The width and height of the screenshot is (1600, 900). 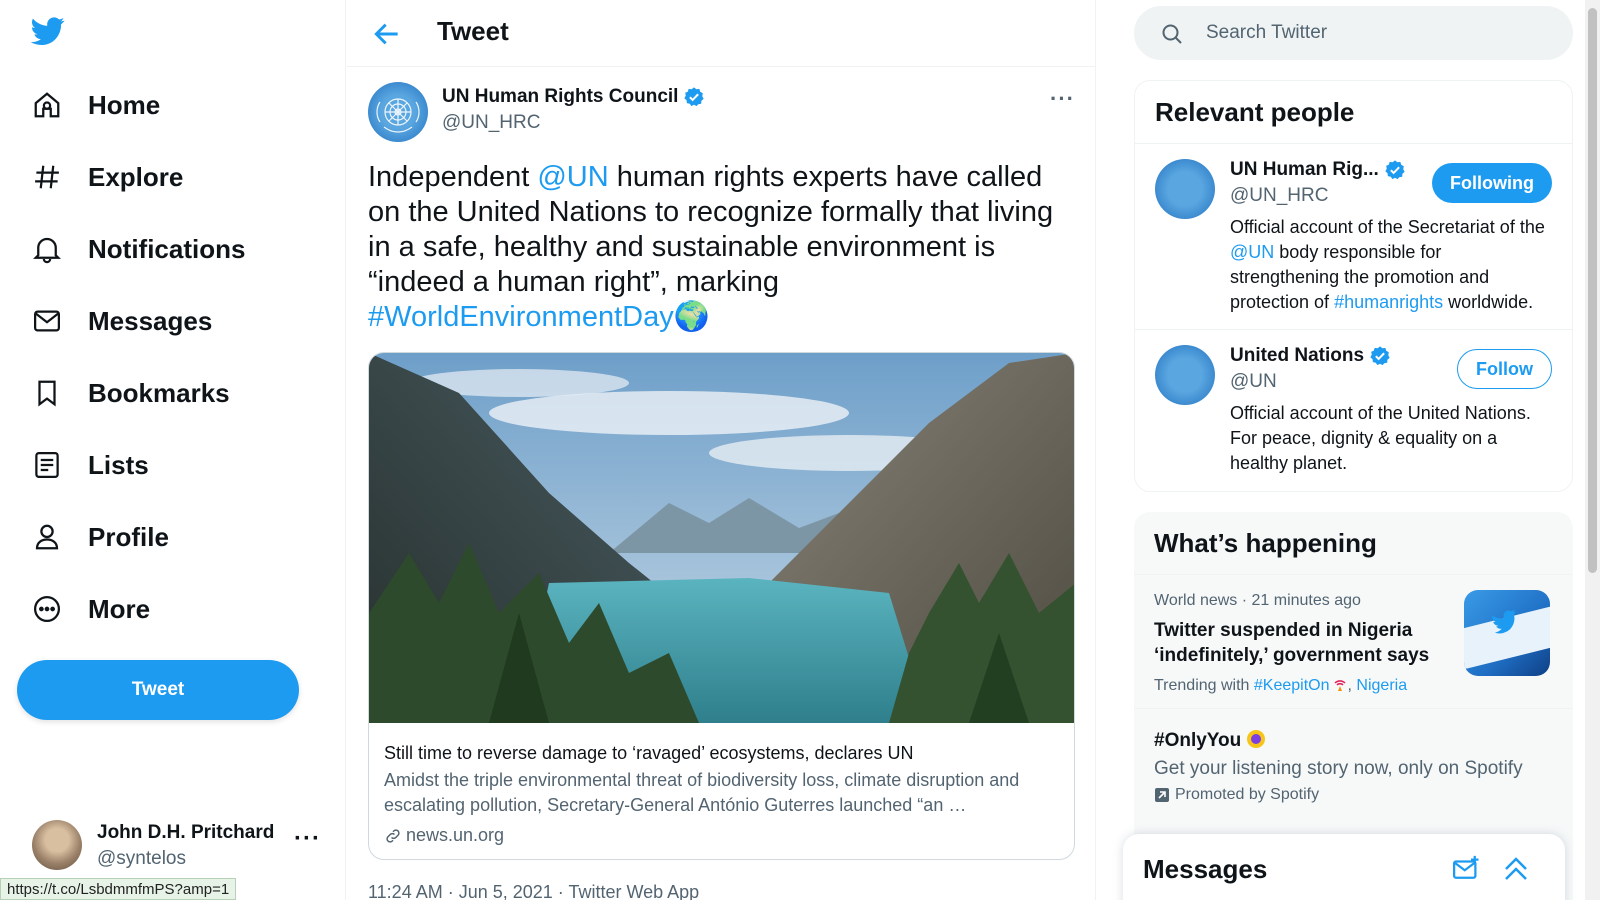 I want to click on nav-lists: Lists, so click(x=89, y=465).